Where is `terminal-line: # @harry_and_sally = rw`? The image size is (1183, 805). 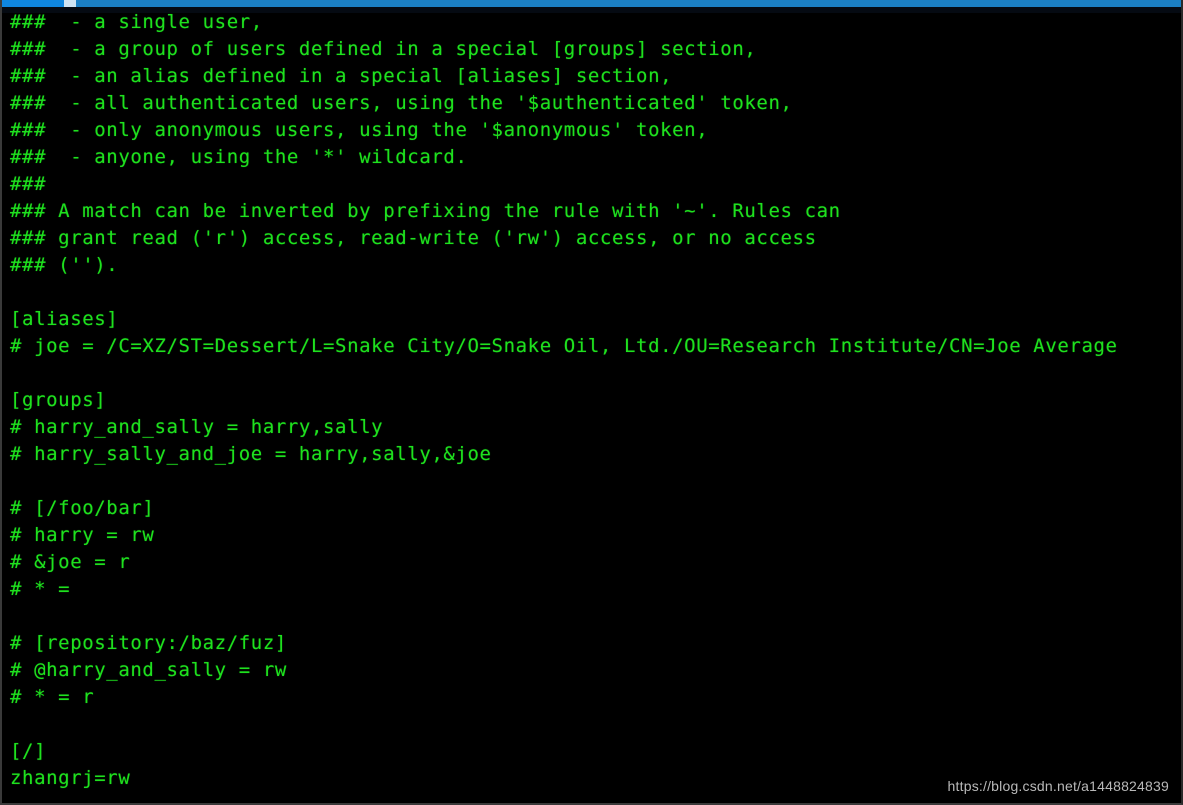
terminal-line: # @harry_and_sally = rw is located at coordinates (148, 670).